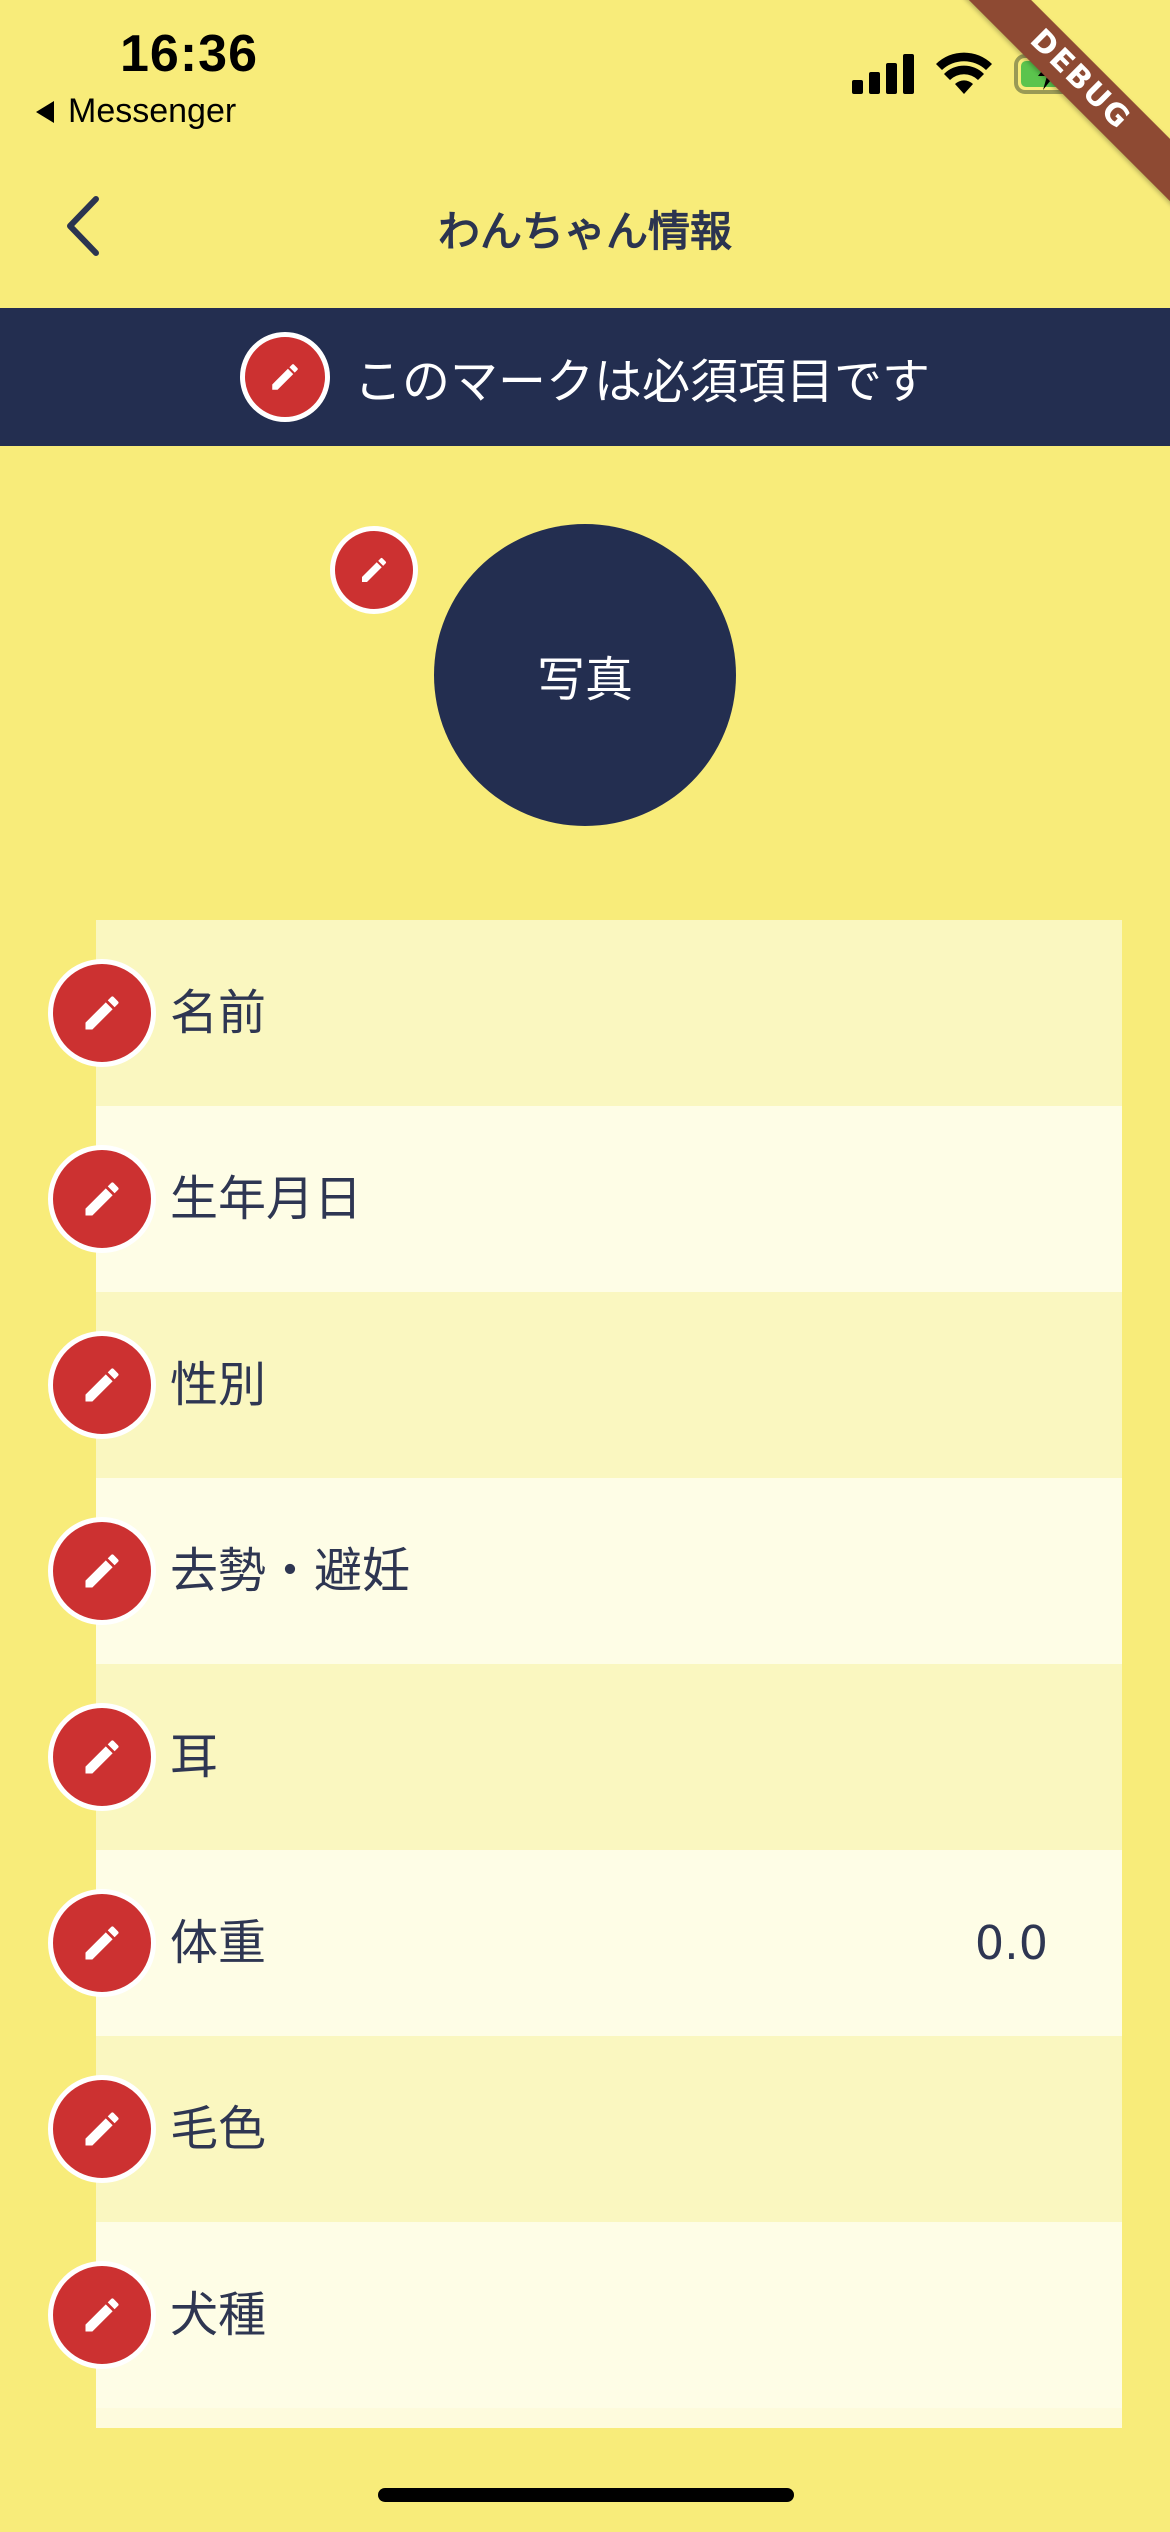 Image resolution: width=1170 pixels, height=2532 pixels. What do you see at coordinates (45, 111) in the screenshot?
I see `back-triangle-icon` at bounding box center [45, 111].